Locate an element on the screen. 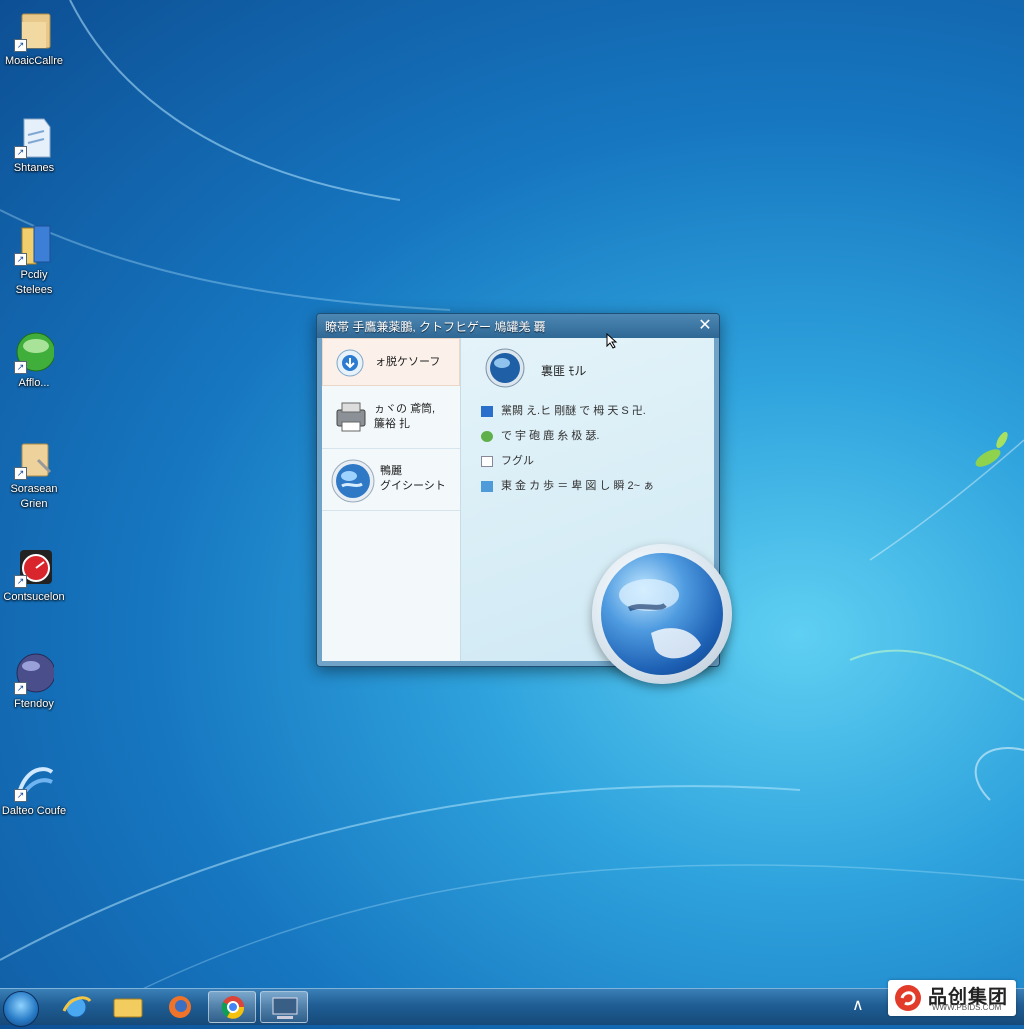 This screenshot has width=1024, height=1029. dialog-title: 瞭帯 手鷹兼薬鵬, クトフヒゲー 鳩罐羗 覉 is located at coordinates (435, 327).